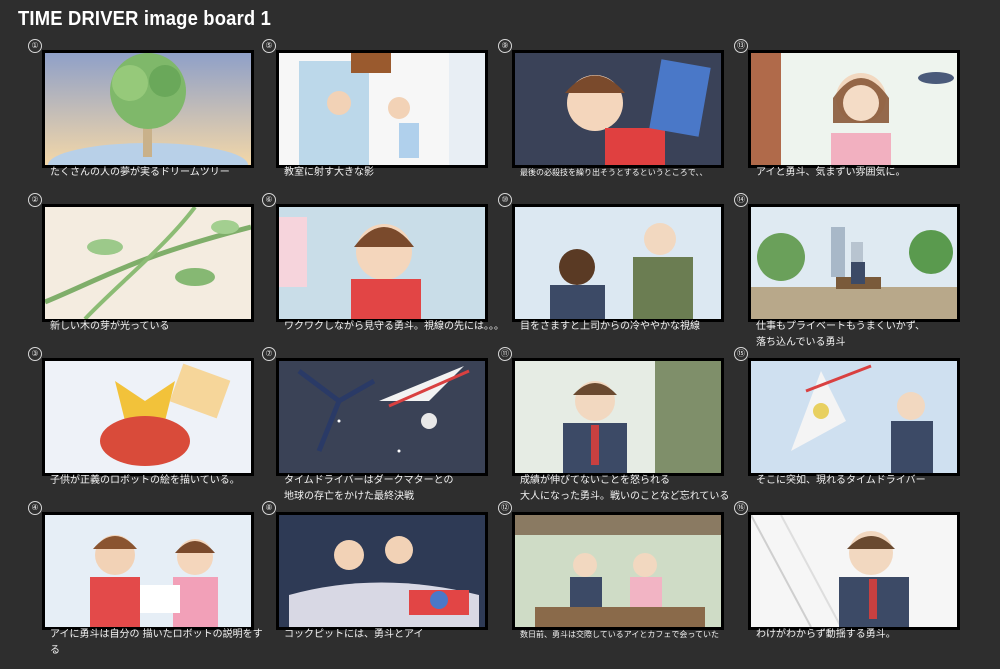  I want to click on panel-7: ⑦ タイムドライバーはダークマターとの 地球の存亡をかけた最終決戦, so click(377, 424).